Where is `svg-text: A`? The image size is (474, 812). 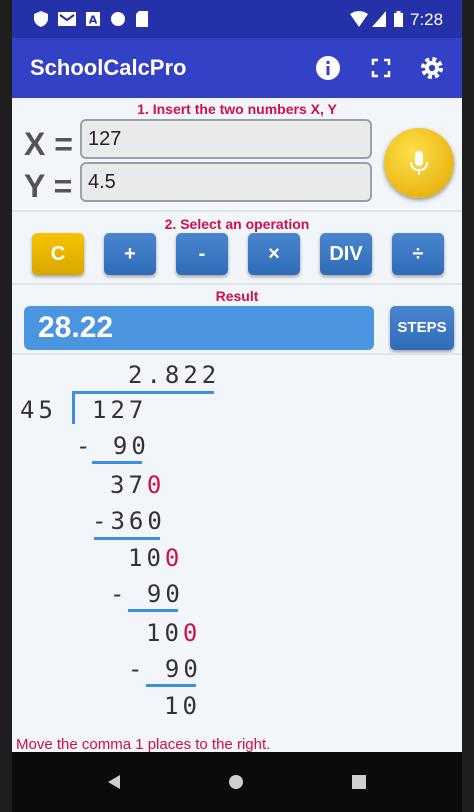 svg-text: A is located at coordinates (93, 20).